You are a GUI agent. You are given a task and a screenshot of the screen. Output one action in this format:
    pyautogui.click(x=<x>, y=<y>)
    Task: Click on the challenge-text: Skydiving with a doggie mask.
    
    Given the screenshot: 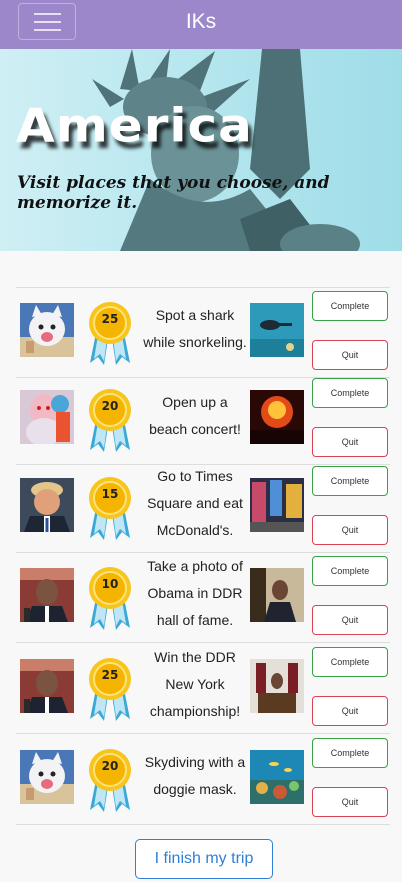 What is the action you would take?
    pyautogui.click(x=195, y=775)
    